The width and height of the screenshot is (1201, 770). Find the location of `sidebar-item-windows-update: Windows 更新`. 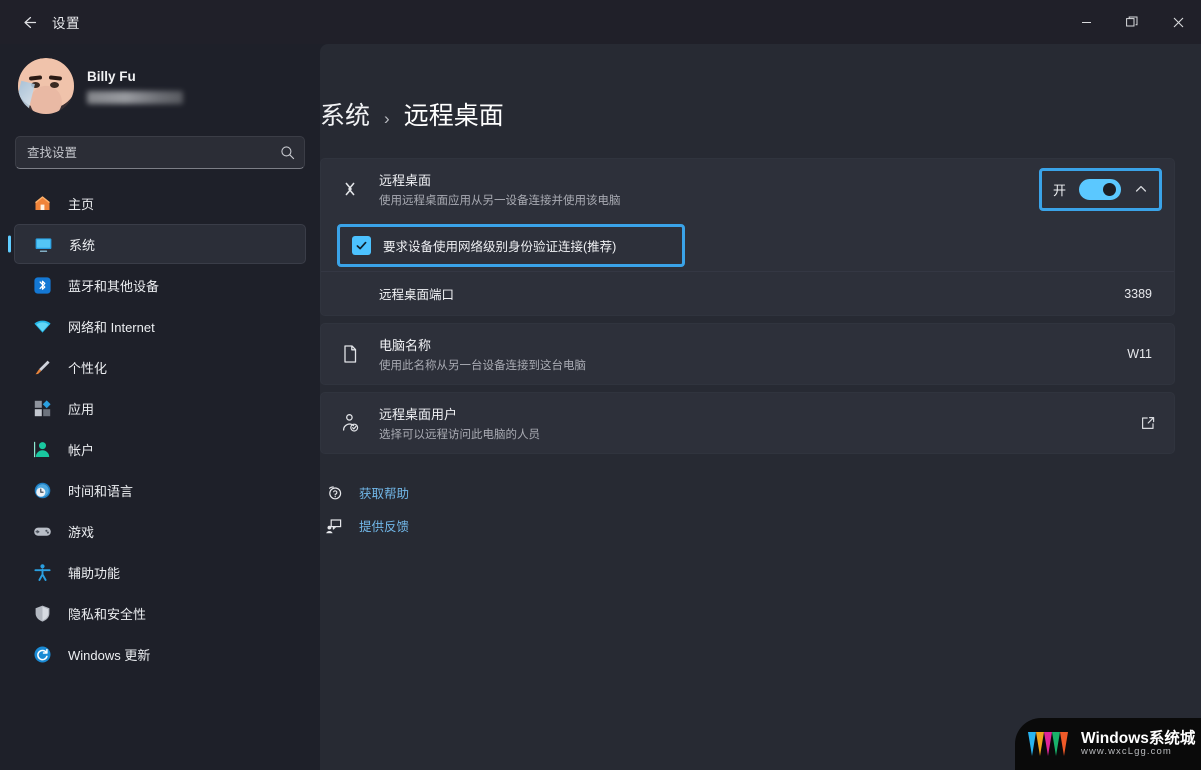

sidebar-item-windows-update: Windows 更新 is located at coordinates (160, 654).